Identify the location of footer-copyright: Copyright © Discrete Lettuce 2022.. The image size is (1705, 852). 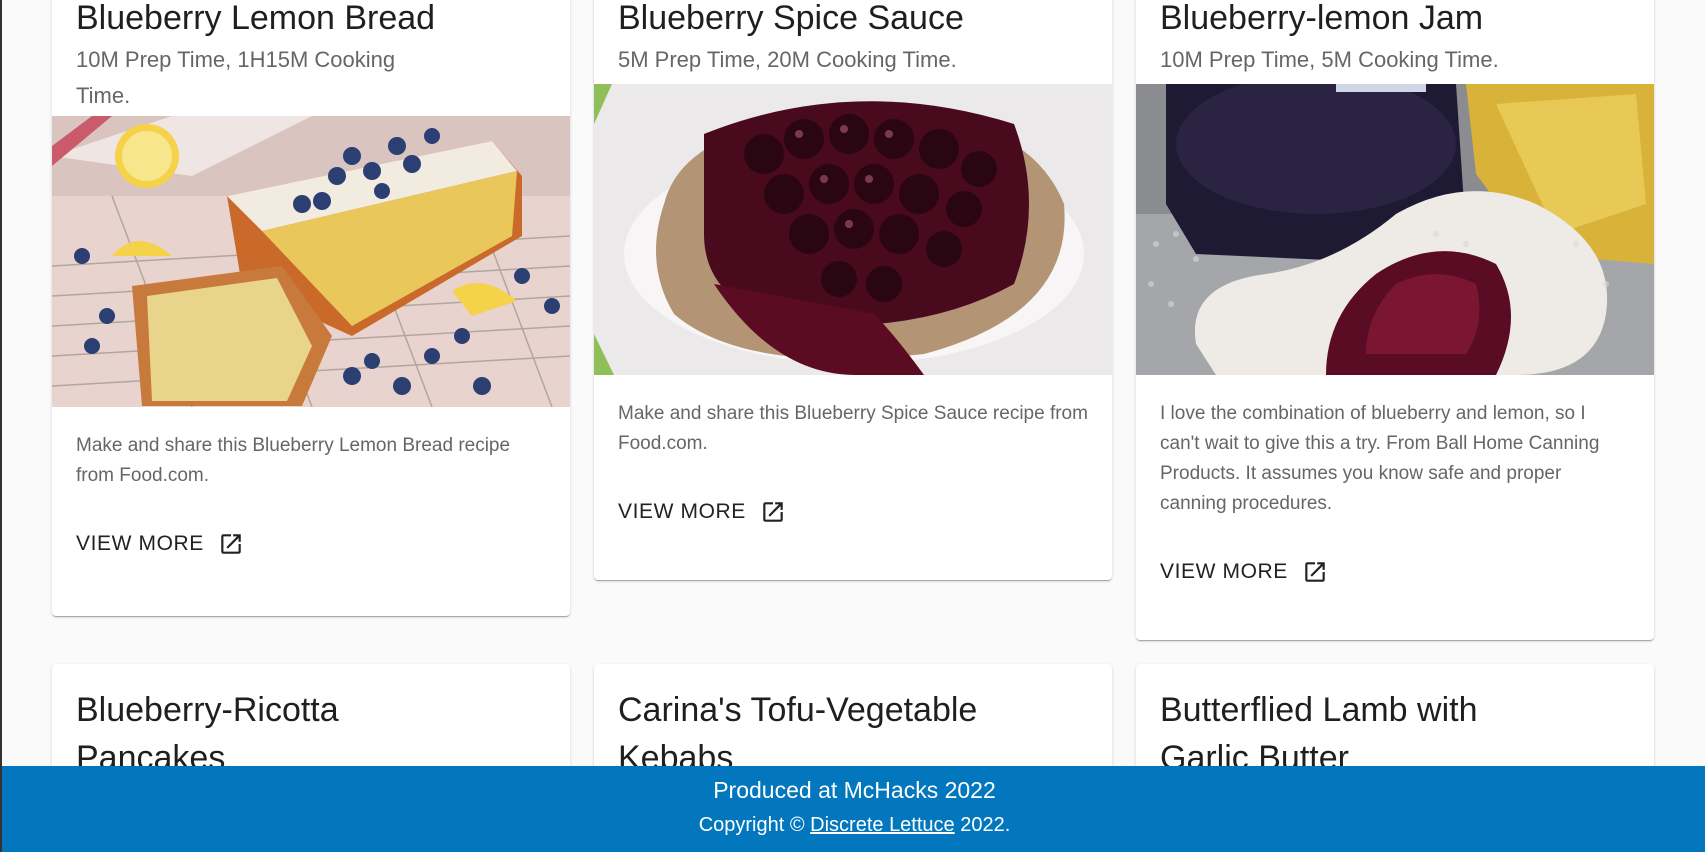
(853, 824).